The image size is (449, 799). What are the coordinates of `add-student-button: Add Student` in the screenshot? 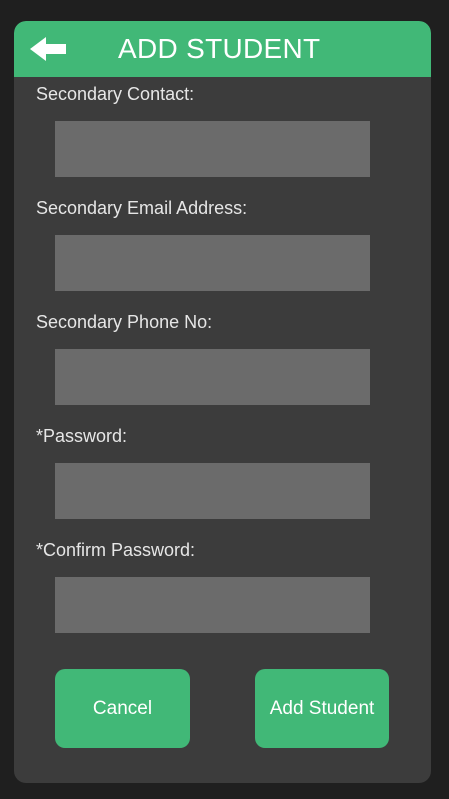 It's located at (322, 708).